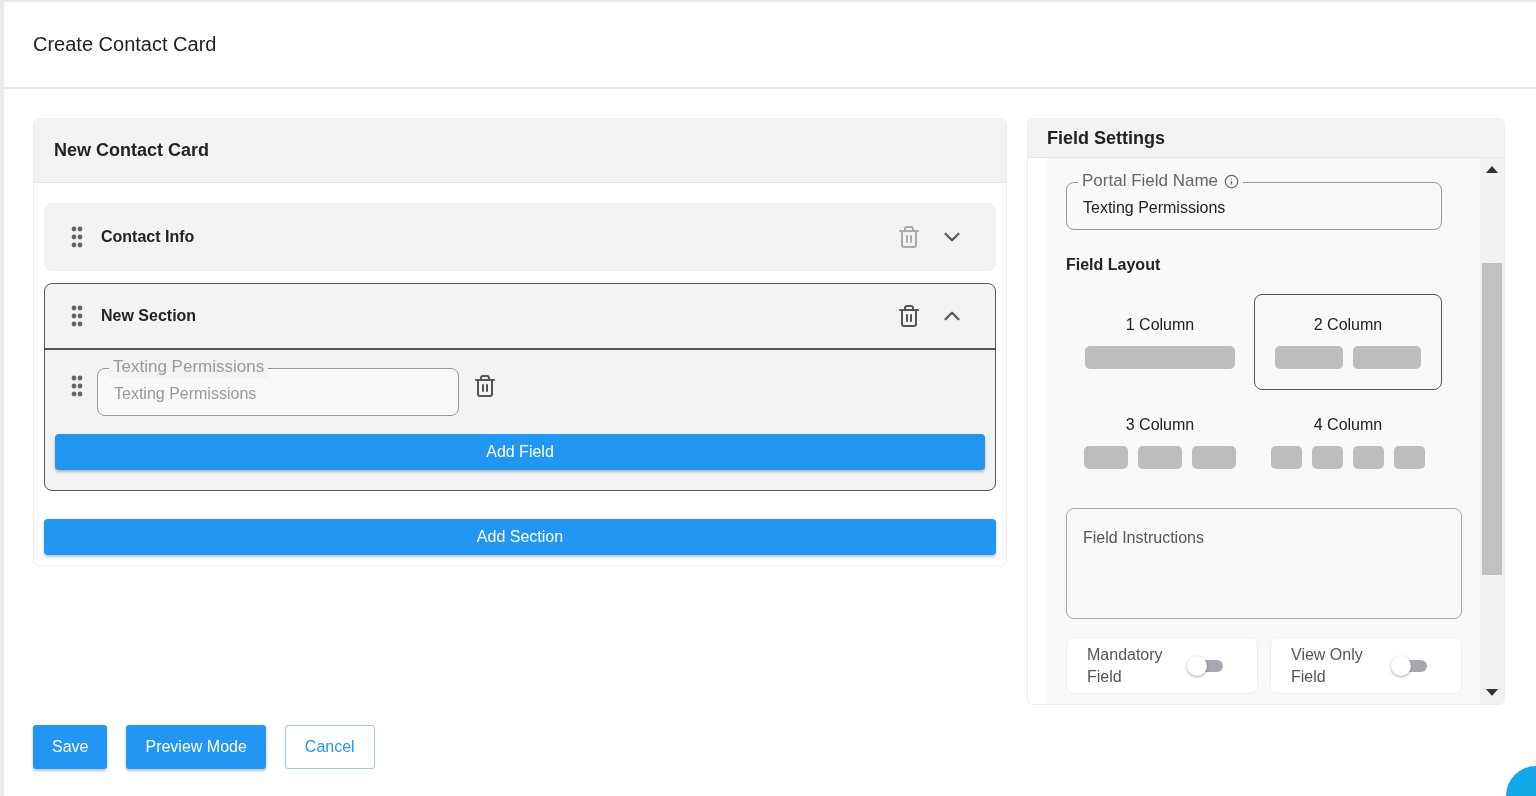 The image size is (1536, 796). Describe the element at coordinates (1232, 181) in the screenshot. I see `info-icon` at that location.